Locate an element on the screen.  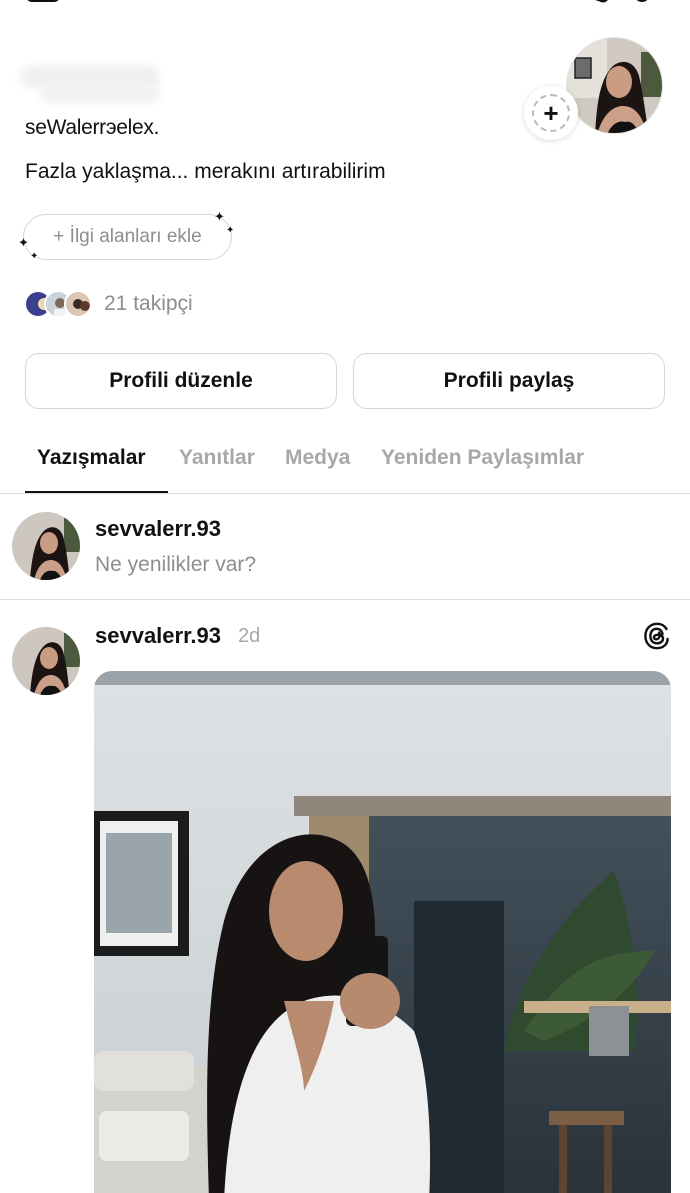
profile-name: seWalerrэelex. is located at coordinates (92, 127).